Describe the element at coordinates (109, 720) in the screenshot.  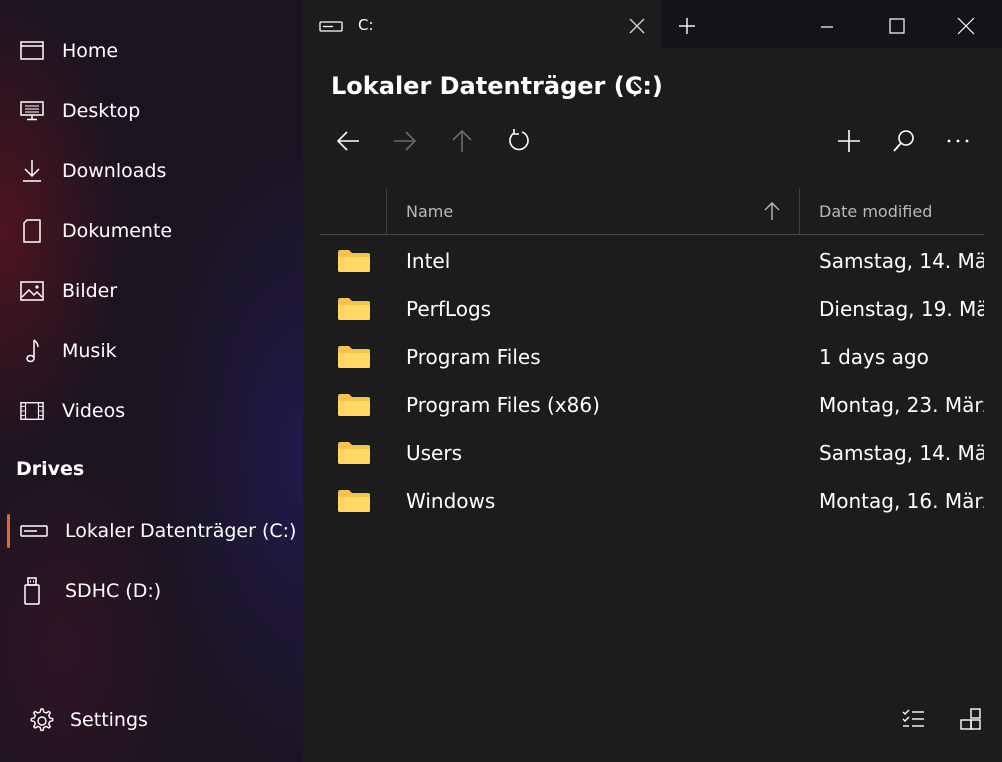
I see `settings-label: Settings` at that location.